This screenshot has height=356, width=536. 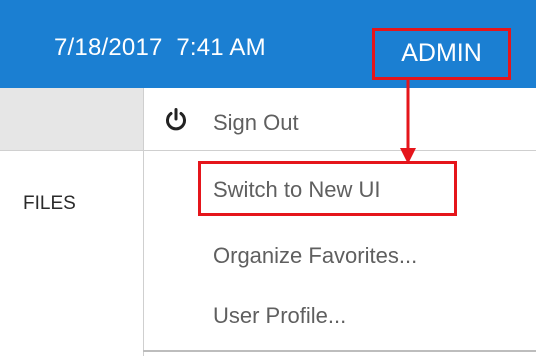 What do you see at coordinates (256, 122) in the screenshot?
I see `sign-out-label: Sign Out` at bounding box center [256, 122].